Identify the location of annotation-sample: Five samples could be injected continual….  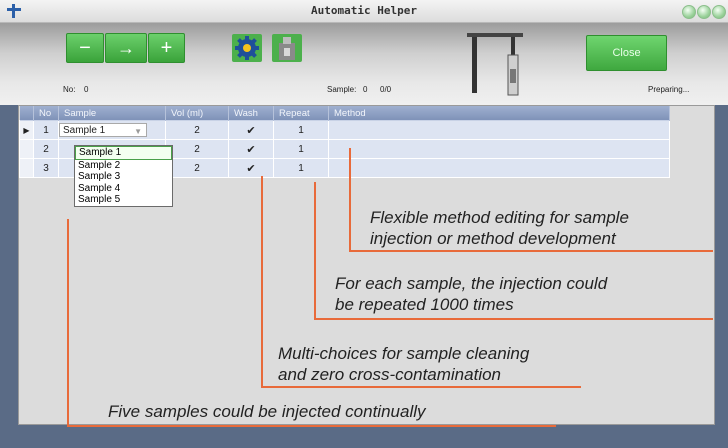
(267, 411).